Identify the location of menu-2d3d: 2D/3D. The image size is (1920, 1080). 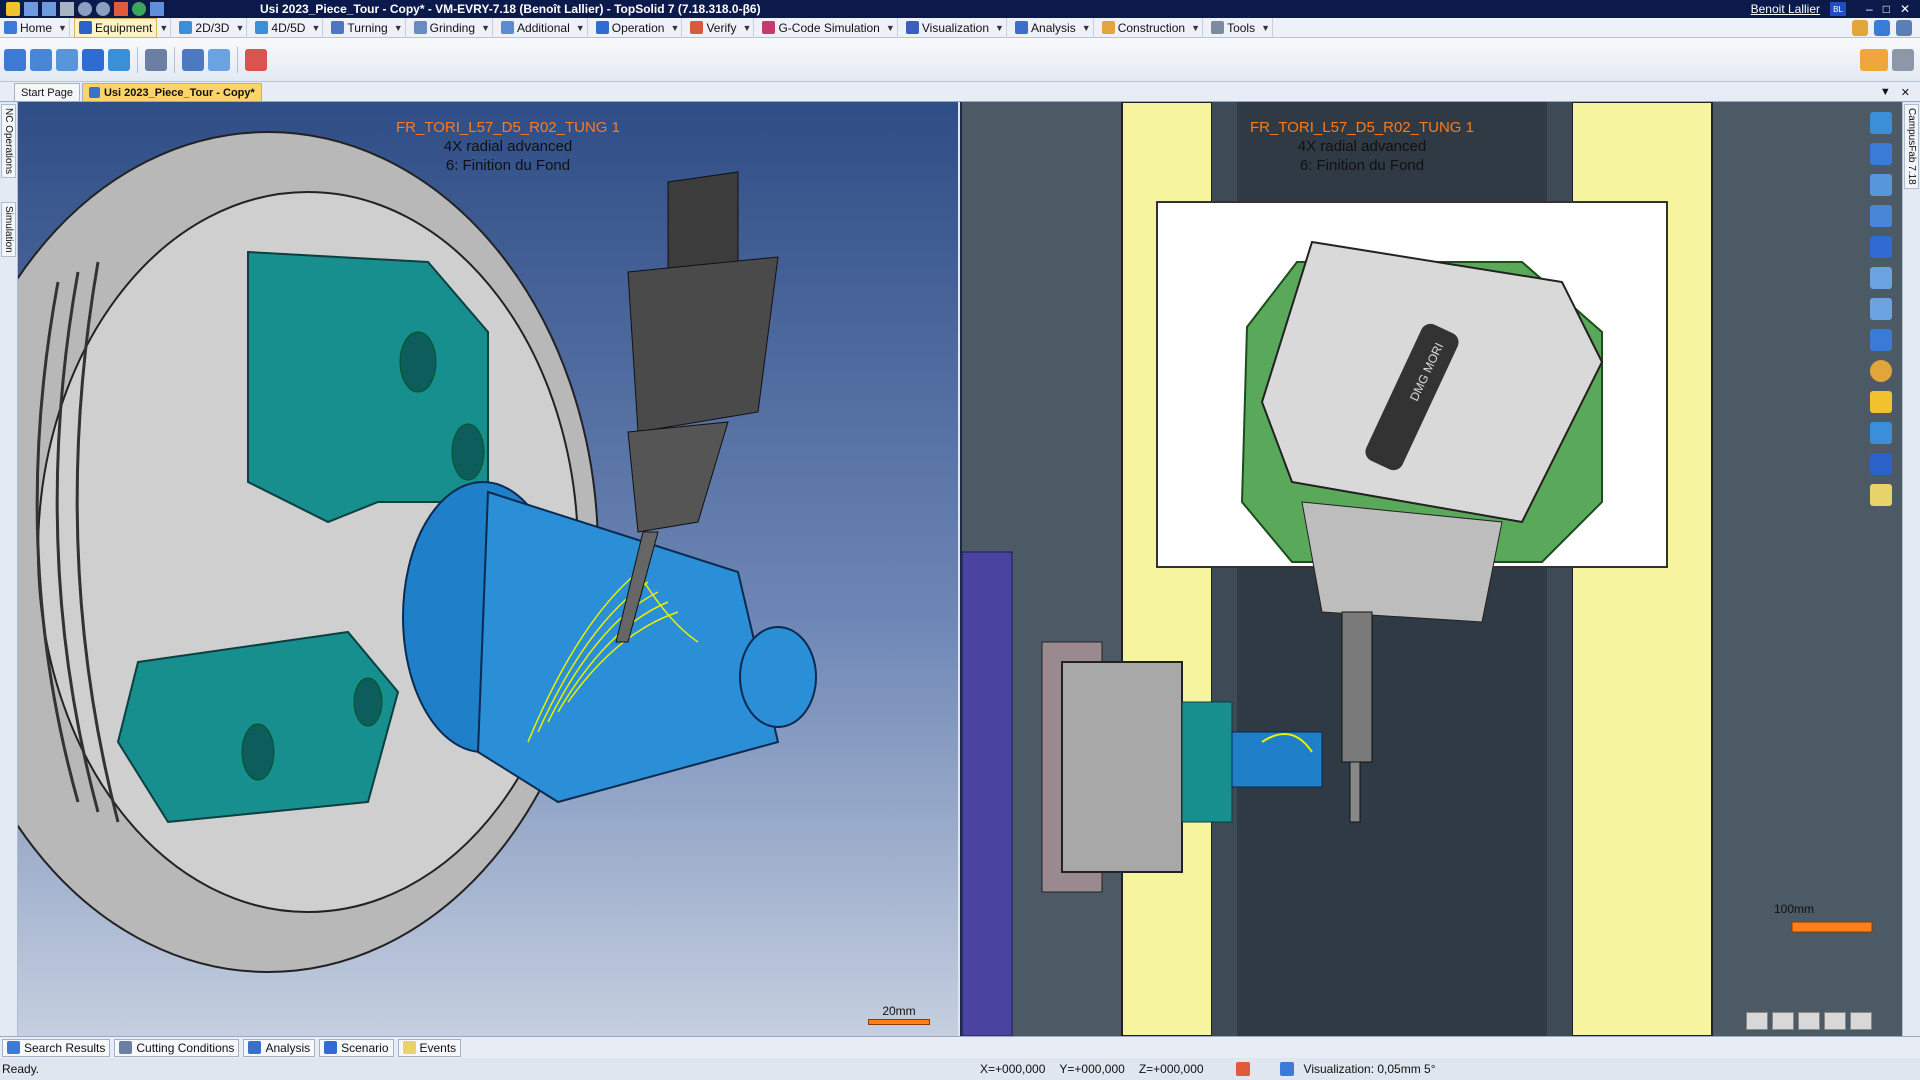
(204, 28).